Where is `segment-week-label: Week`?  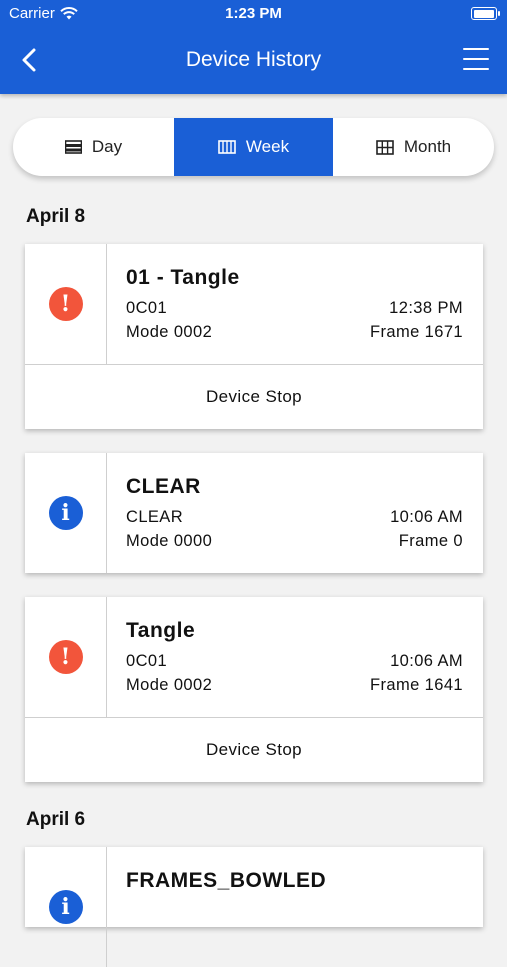 segment-week-label: Week is located at coordinates (267, 146).